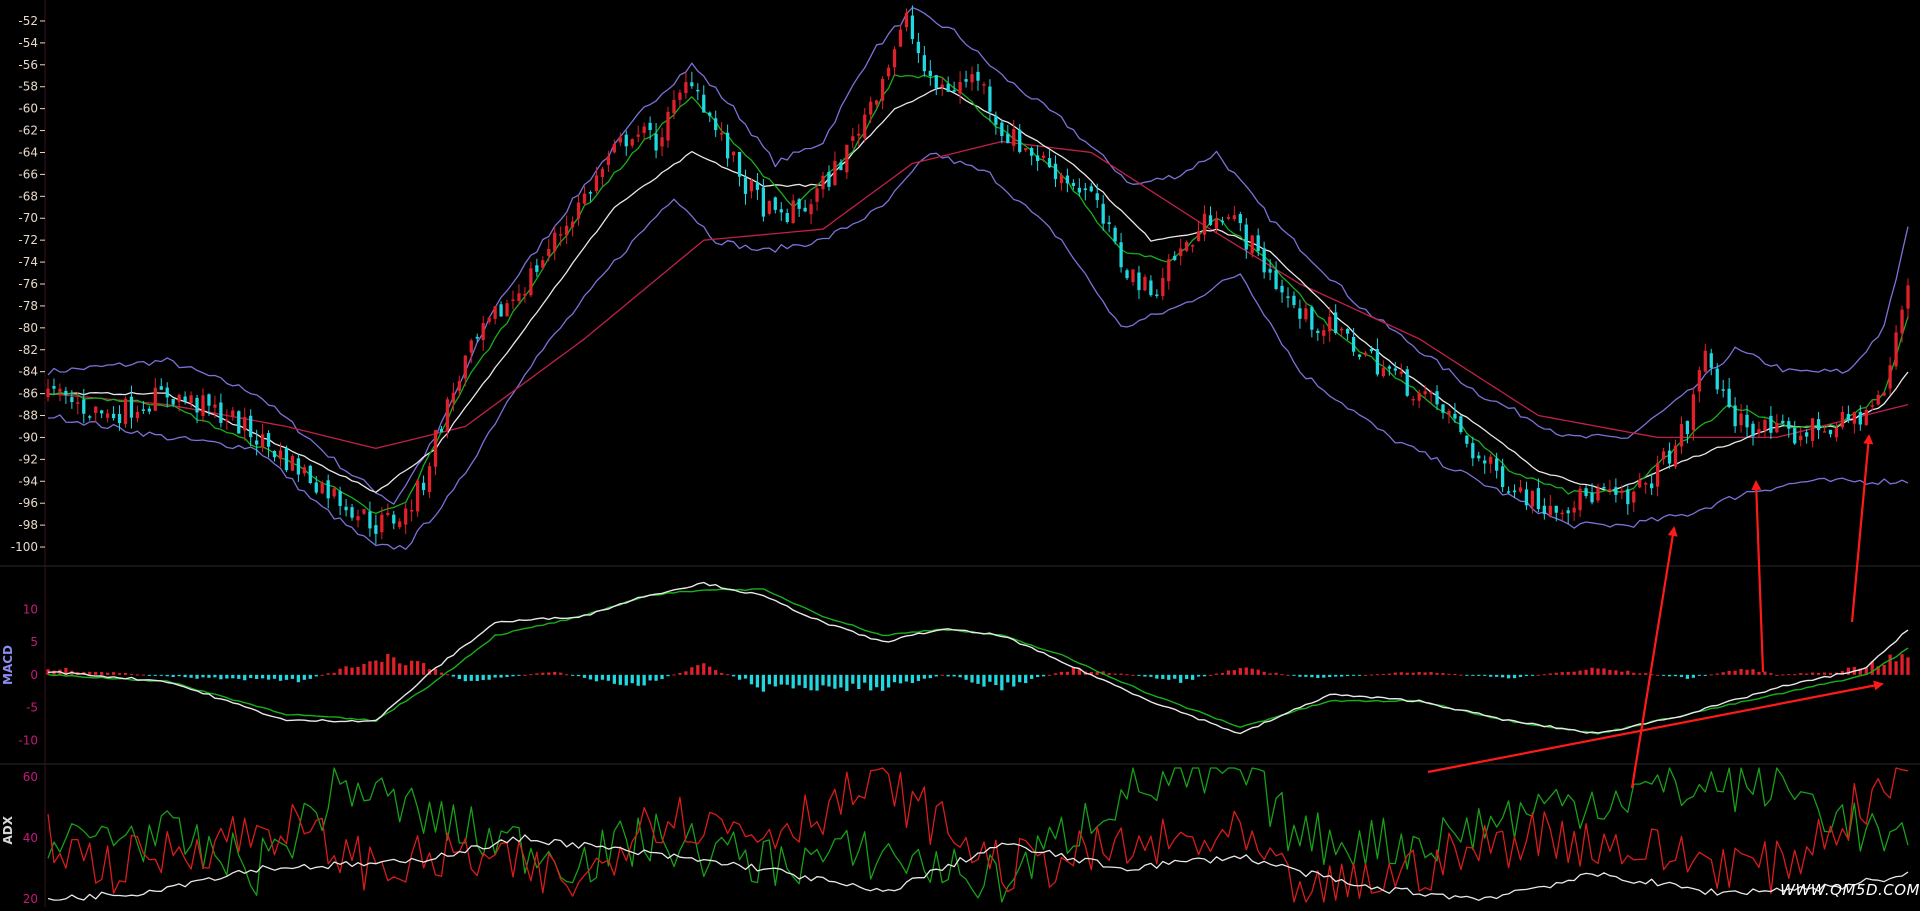 Image resolution: width=1920 pixels, height=911 pixels. Describe the element at coordinates (30, 777) in the screenshot. I see `adx-tick-label: 60` at that location.